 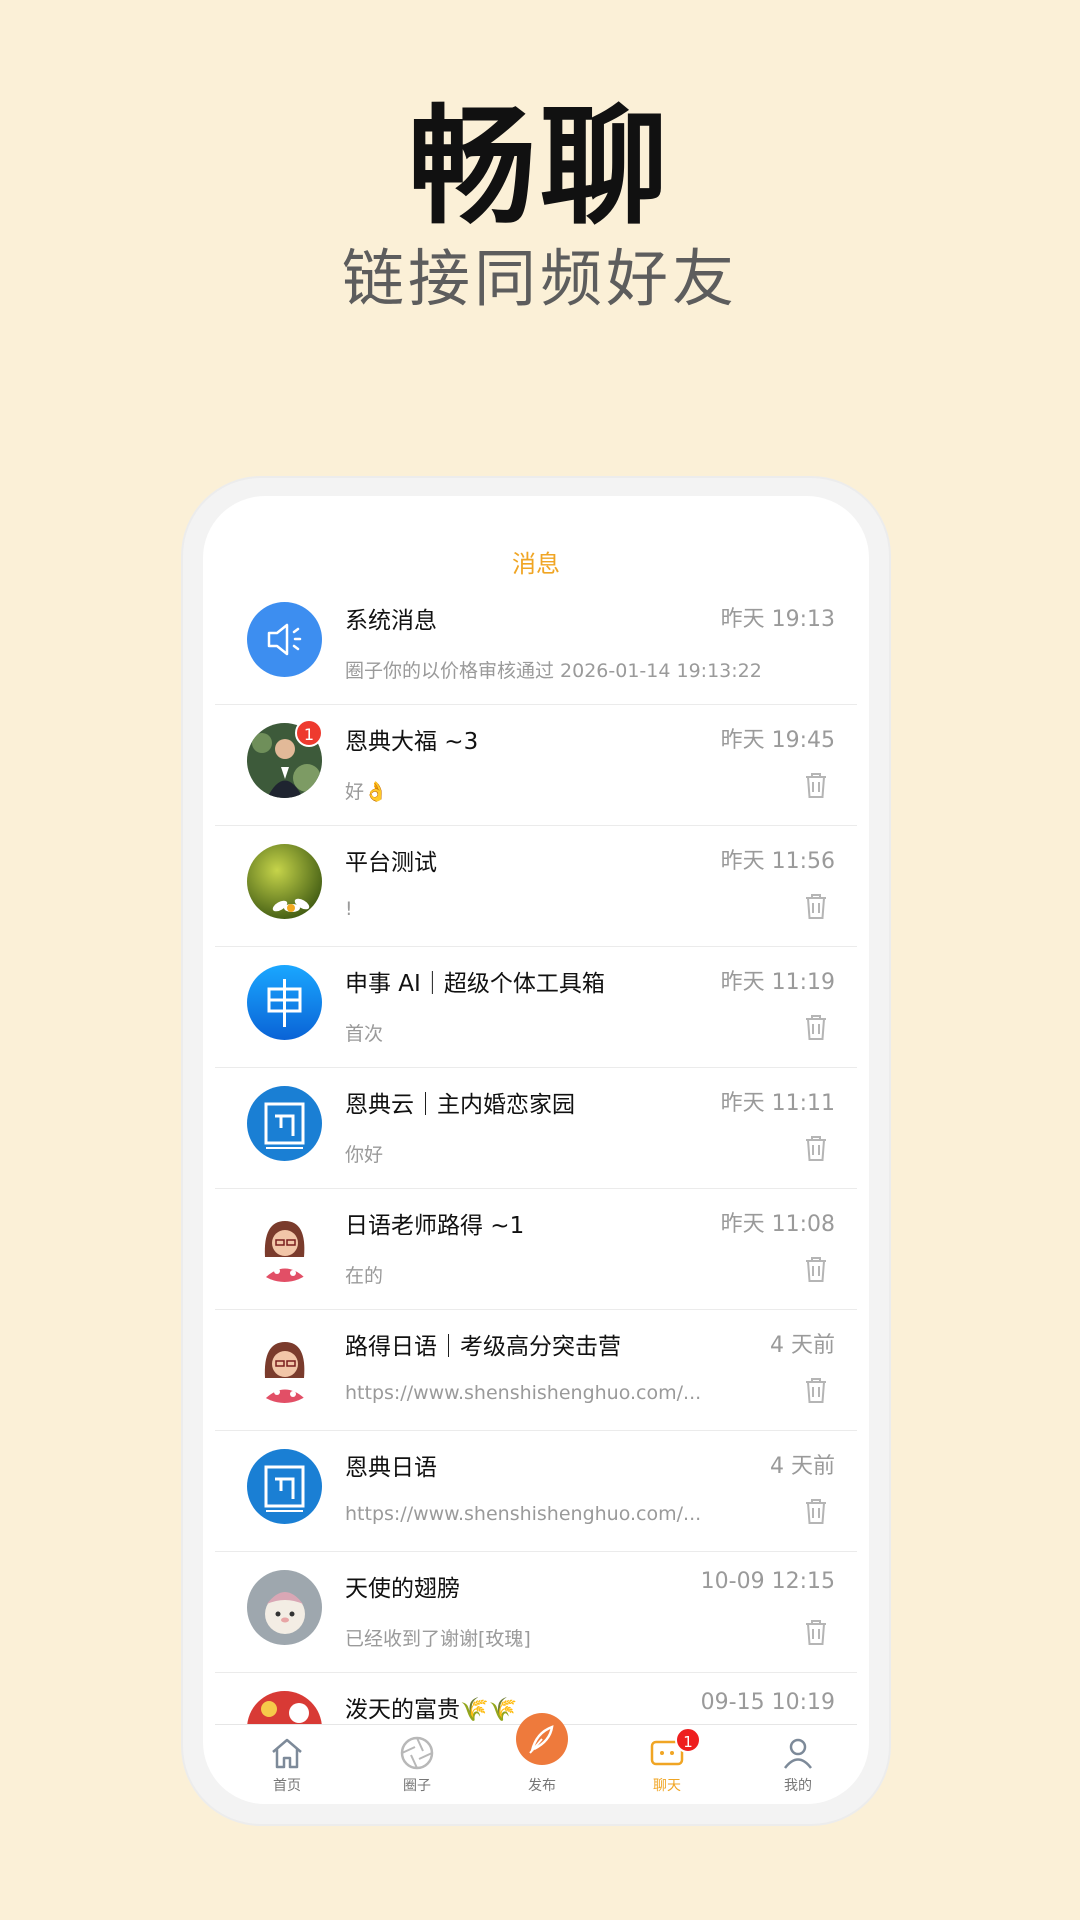 I want to click on conversation-row: 日语老师路得 ~1 昨天 11:08 在的, so click(x=536, y=1249).